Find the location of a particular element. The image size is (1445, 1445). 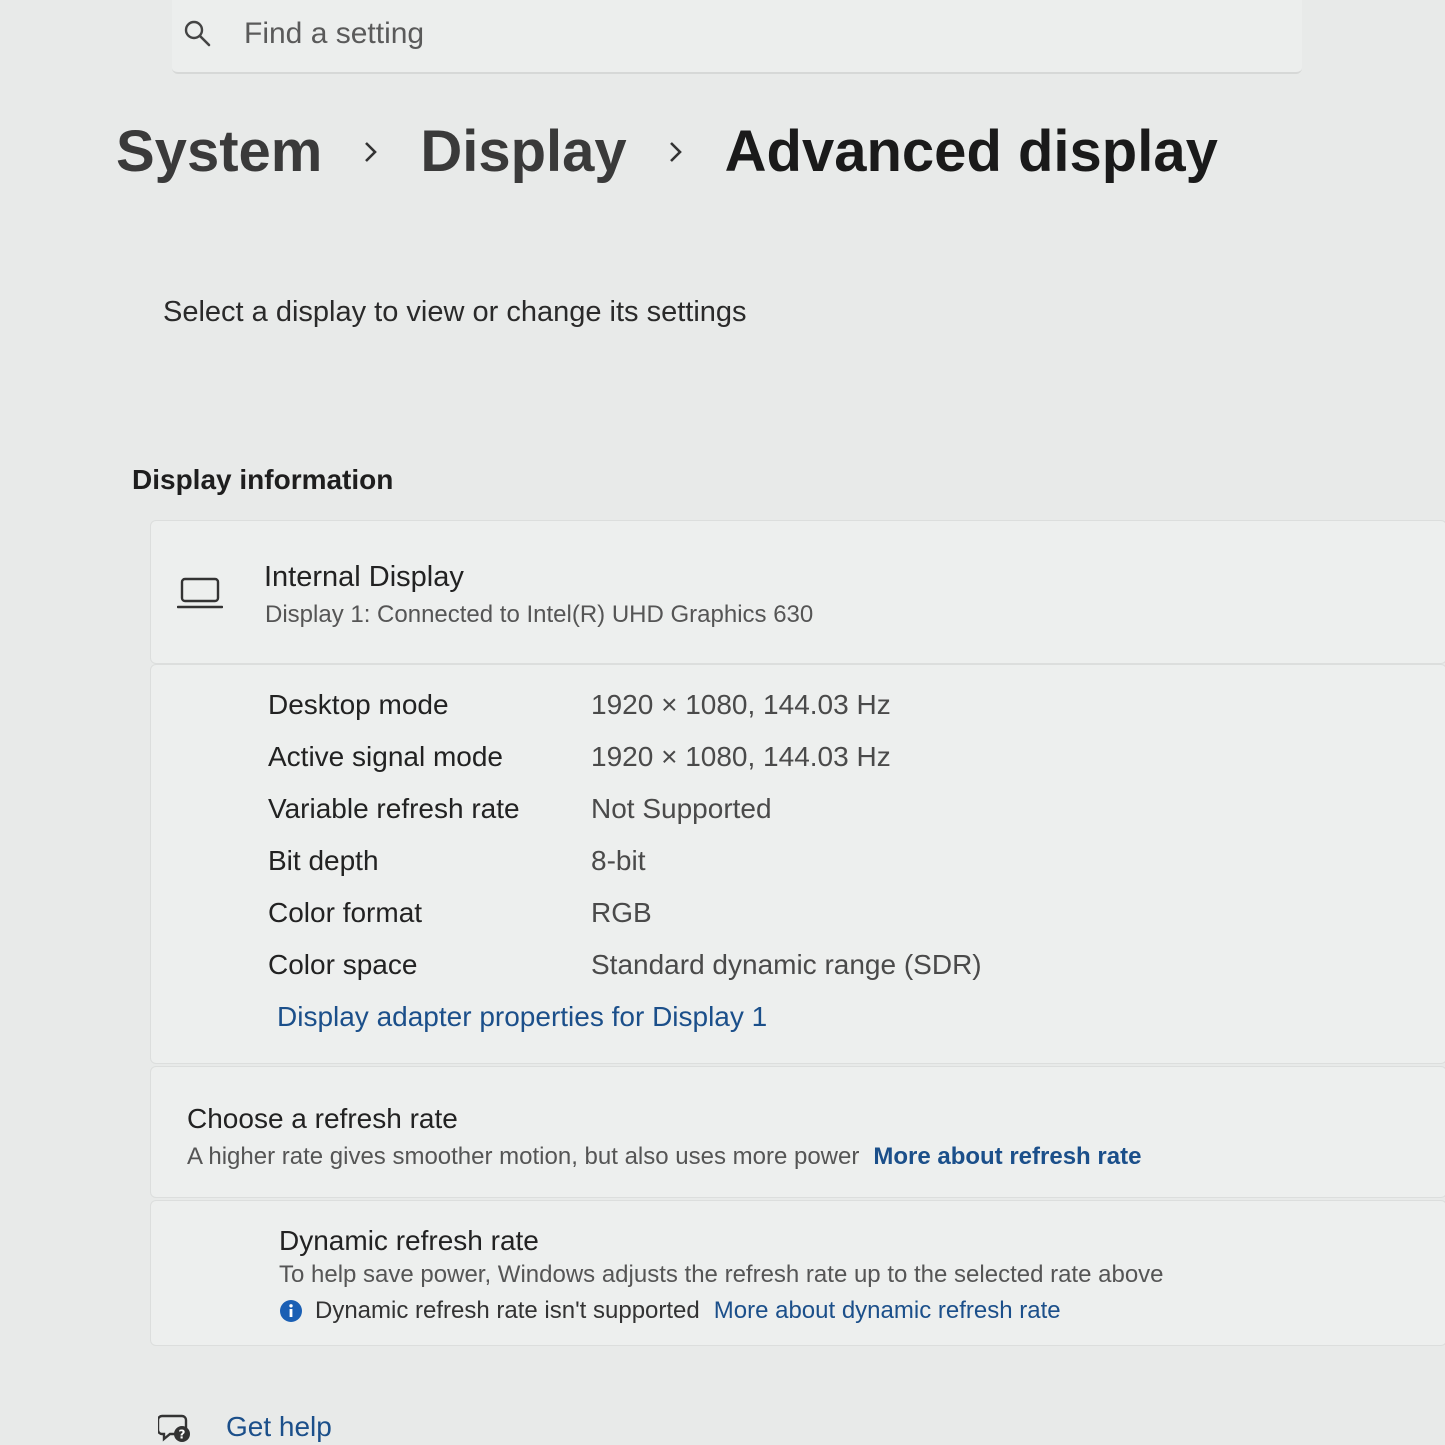

info-value: RGB is located at coordinates (621, 912).